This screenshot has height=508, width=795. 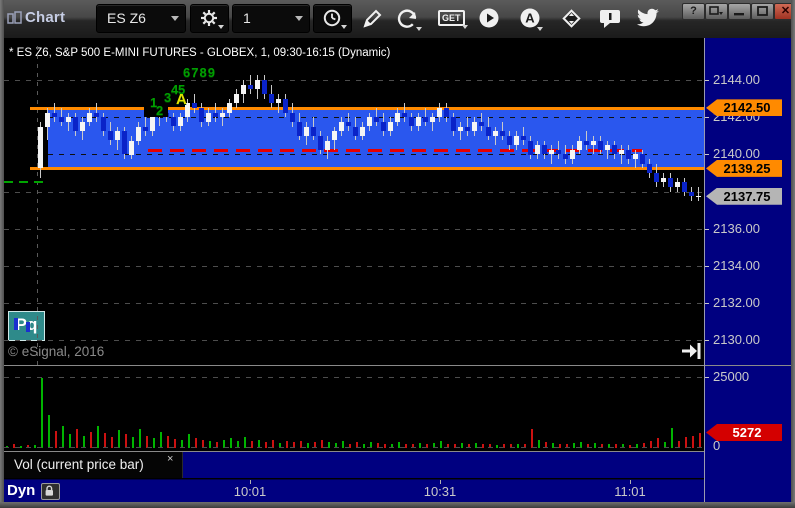 What do you see at coordinates (731, 376) in the screenshot?
I see `volume-axis-label: 25000` at bounding box center [731, 376].